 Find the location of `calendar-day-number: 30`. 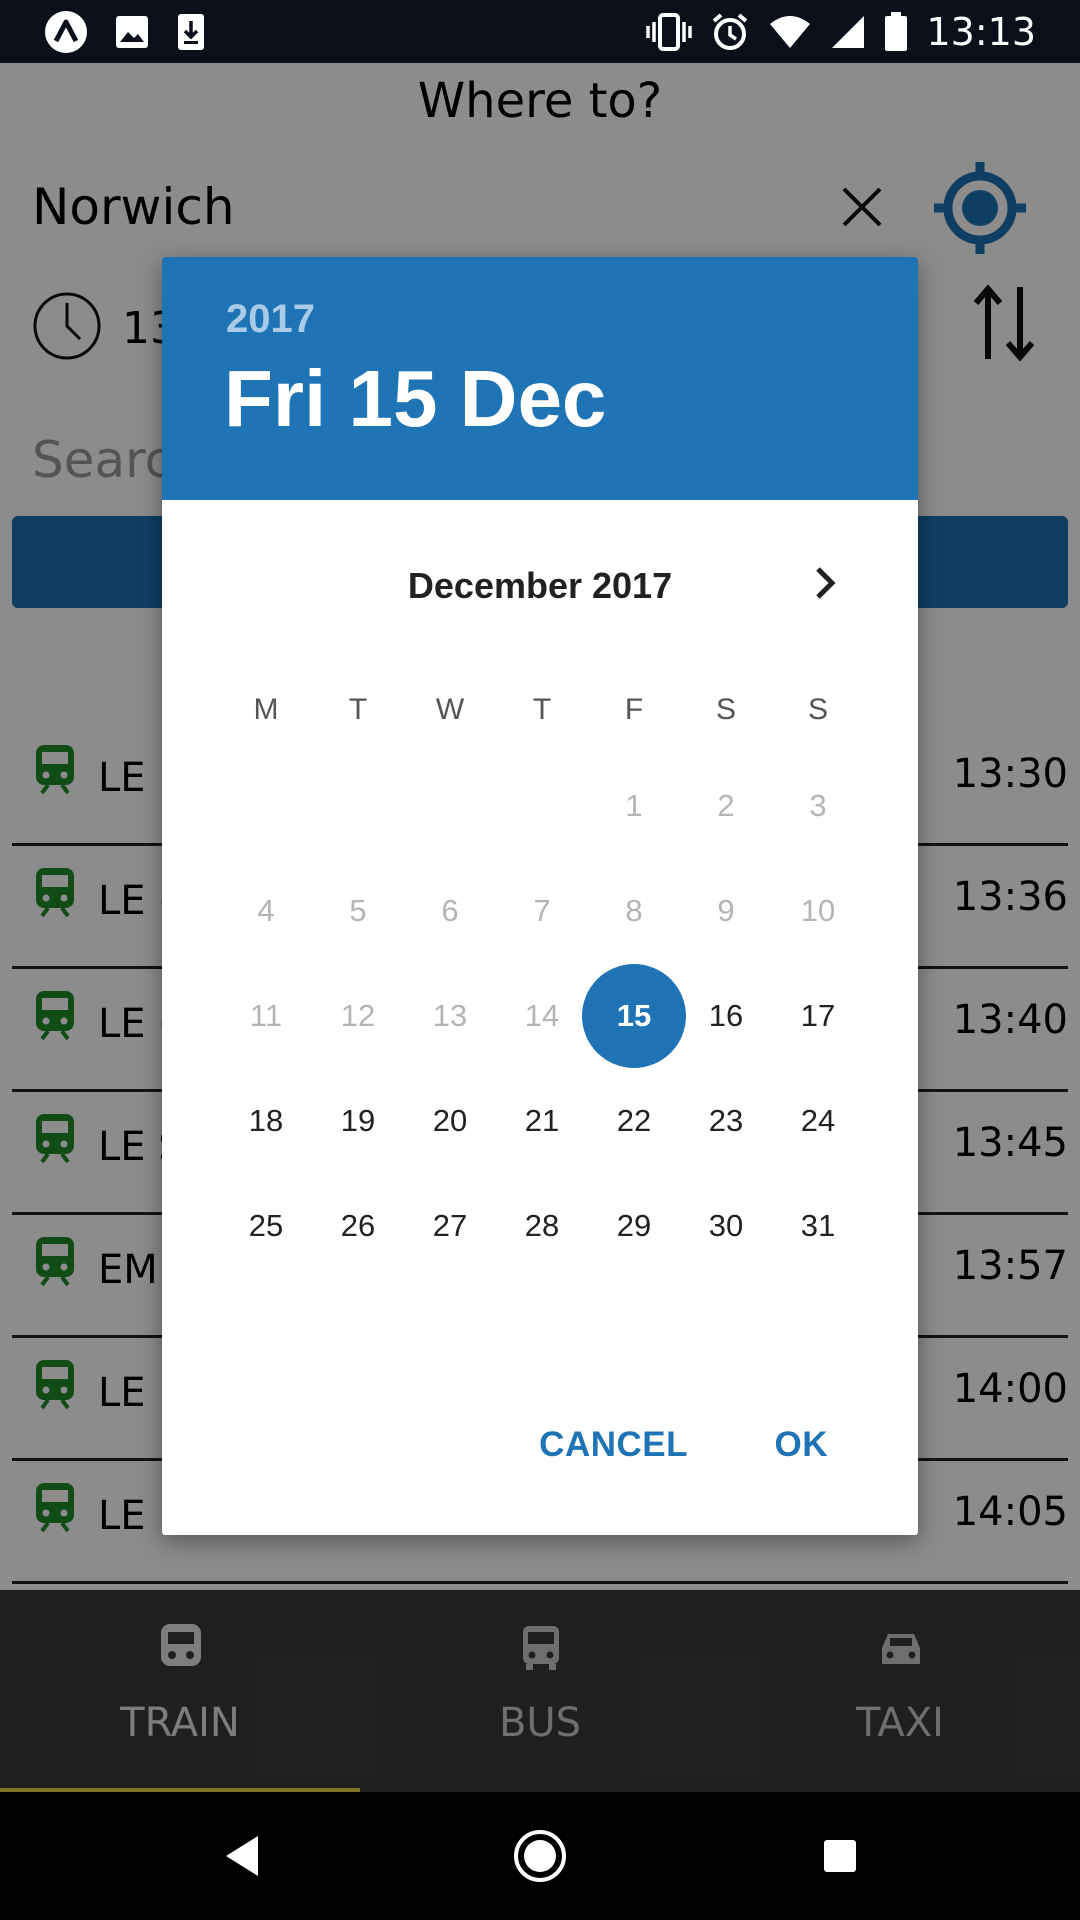

calendar-day-number: 30 is located at coordinates (726, 1225).